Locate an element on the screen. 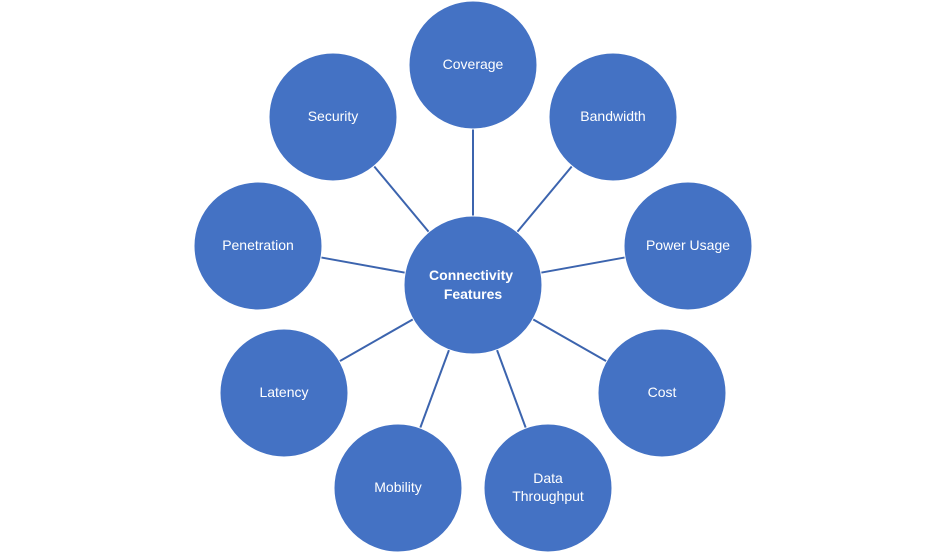  node-bandwidth: Bandwidth is located at coordinates (613, 117).